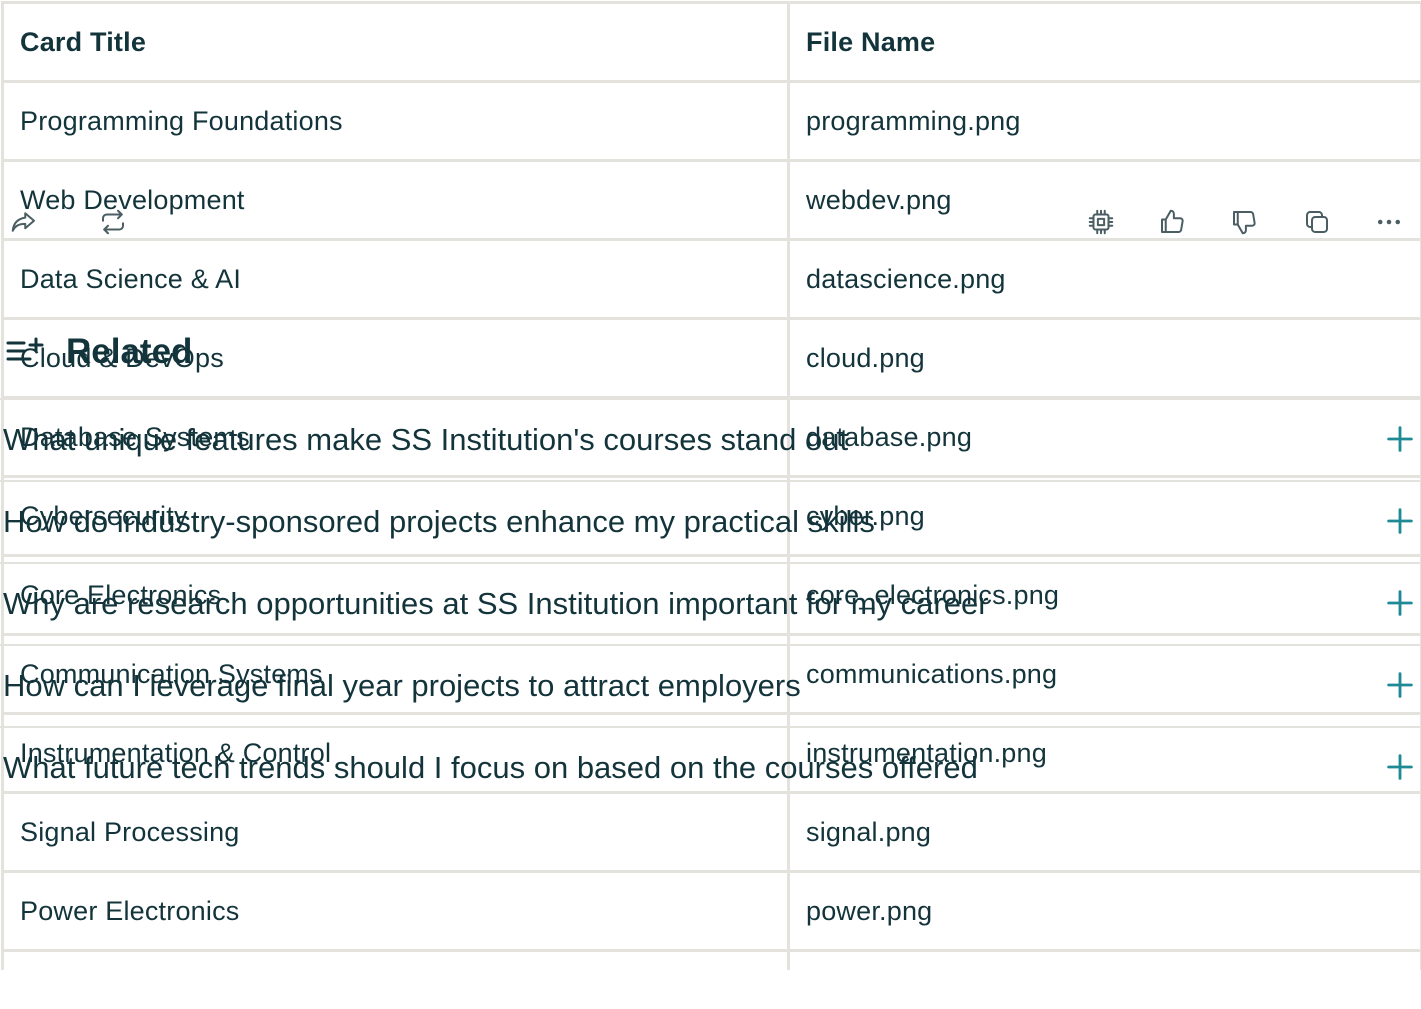 This screenshot has height=1009, width=1421. Describe the element at coordinates (1104, 911) in the screenshot. I see `cell-file-name: power.png` at that location.